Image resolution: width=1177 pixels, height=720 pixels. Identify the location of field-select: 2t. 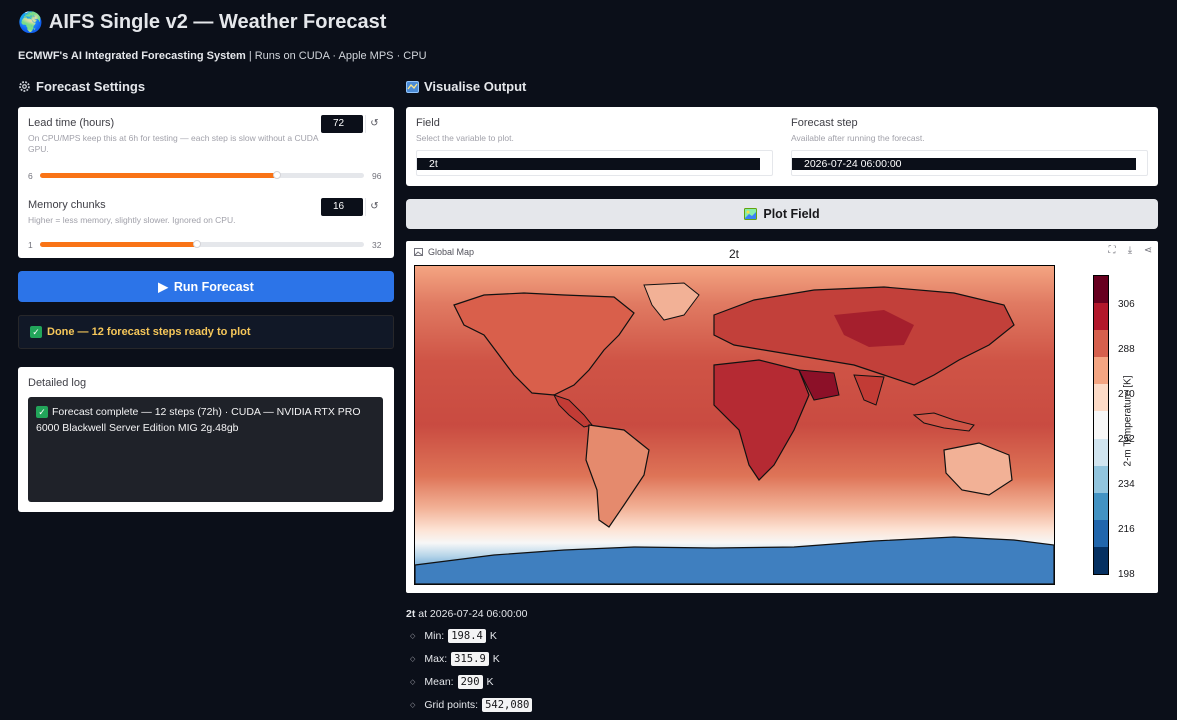
(594, 163).